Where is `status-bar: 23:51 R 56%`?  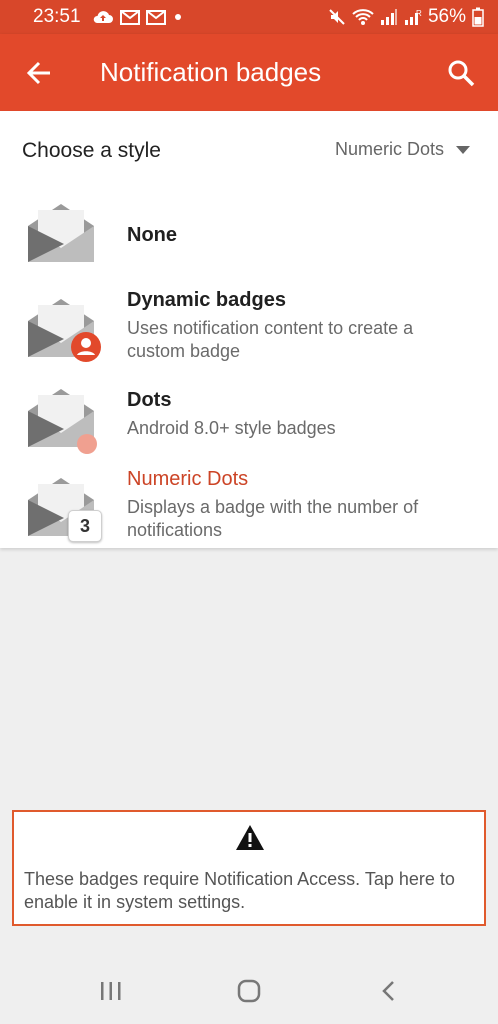 status-bar: 23:51 R 56% is located at coordinates (249, 17).